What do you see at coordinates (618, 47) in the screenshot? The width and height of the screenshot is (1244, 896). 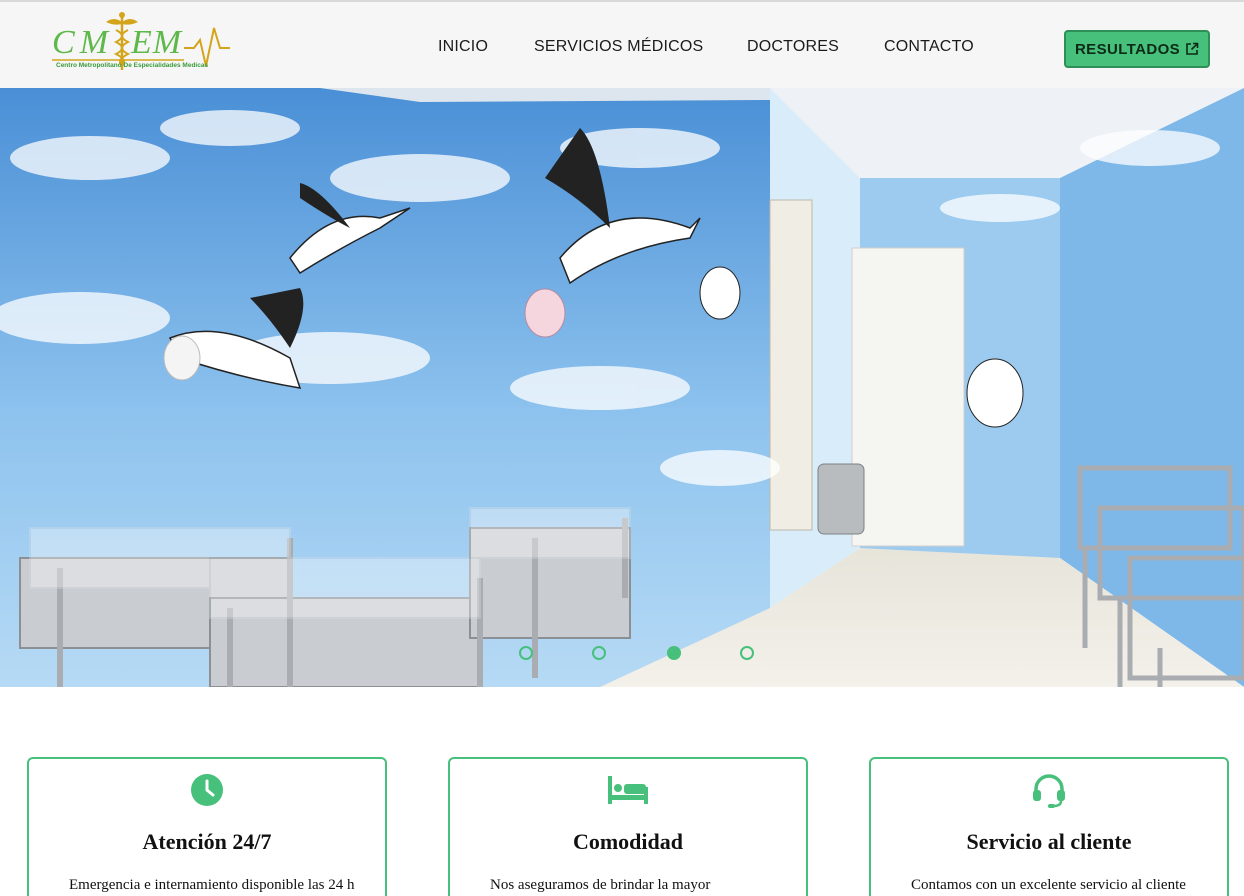 I see `nav-item-servicios-medicos: SERVICIOS MÉDICOS` at bounding box center [618, 47].